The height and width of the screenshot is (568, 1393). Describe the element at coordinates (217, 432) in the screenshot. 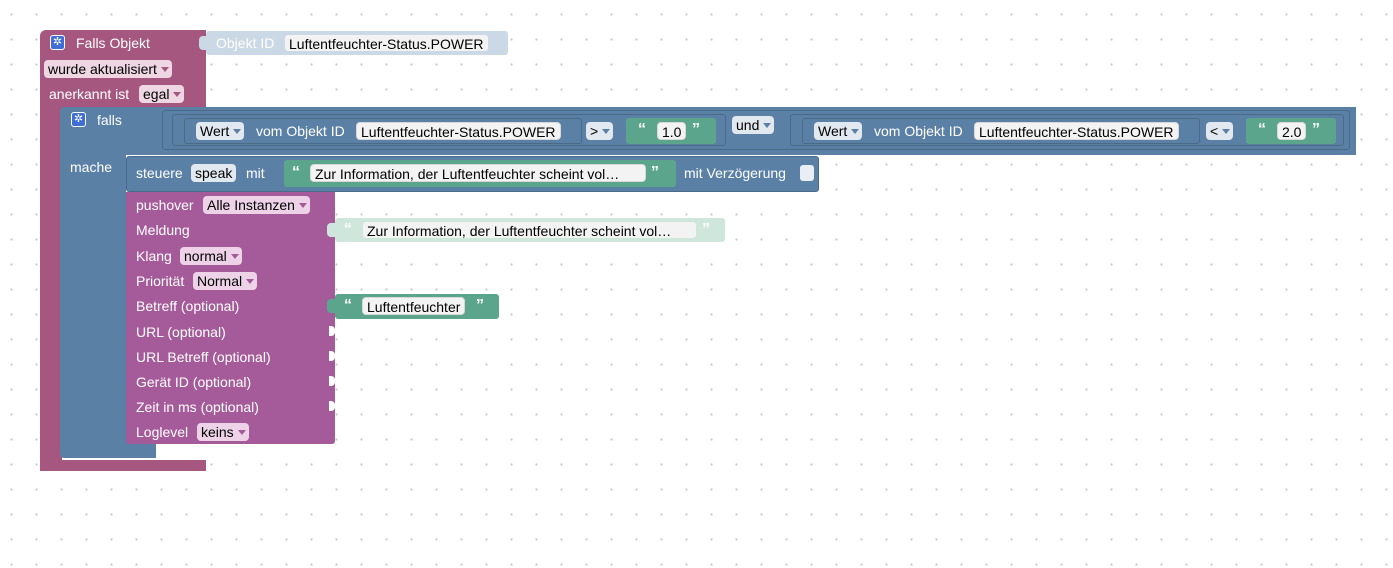

I see `loglevel-value: keins` at that location.